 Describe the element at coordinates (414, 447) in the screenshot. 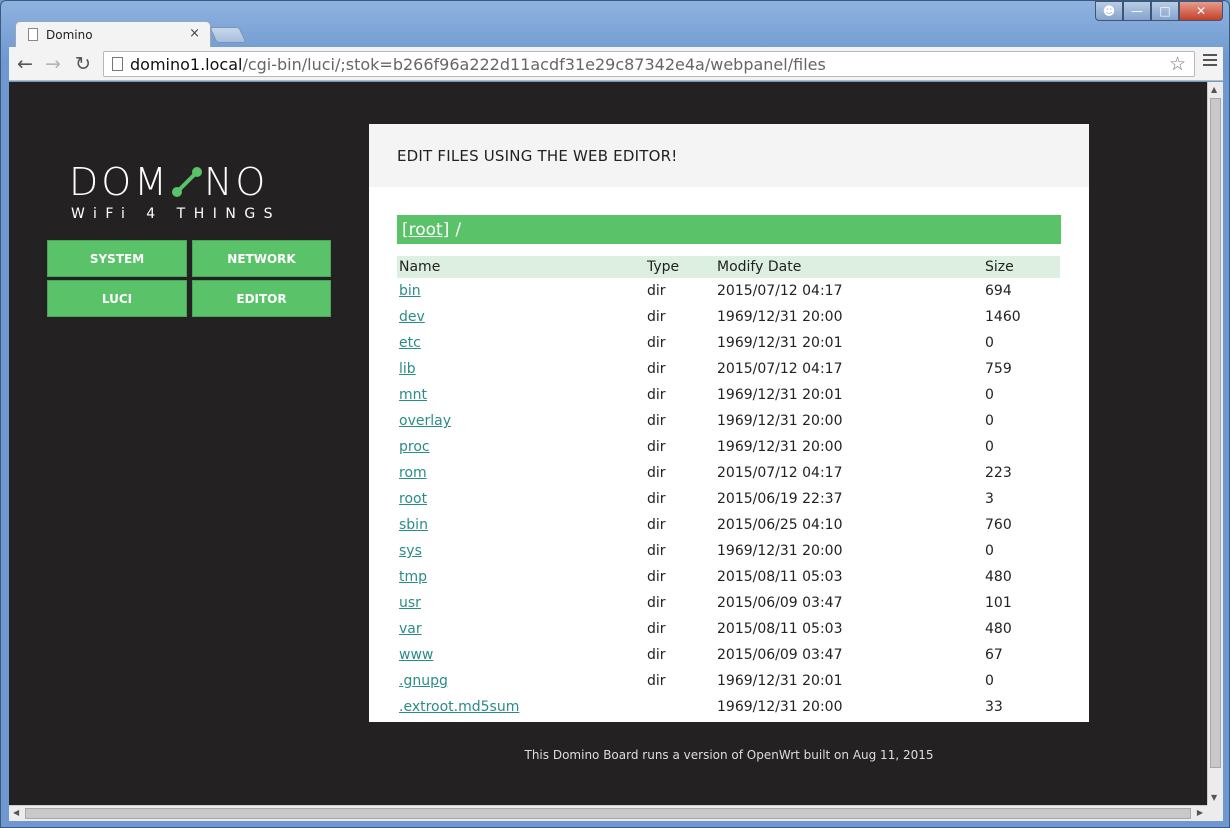

I see `file-link: proc` at that location.